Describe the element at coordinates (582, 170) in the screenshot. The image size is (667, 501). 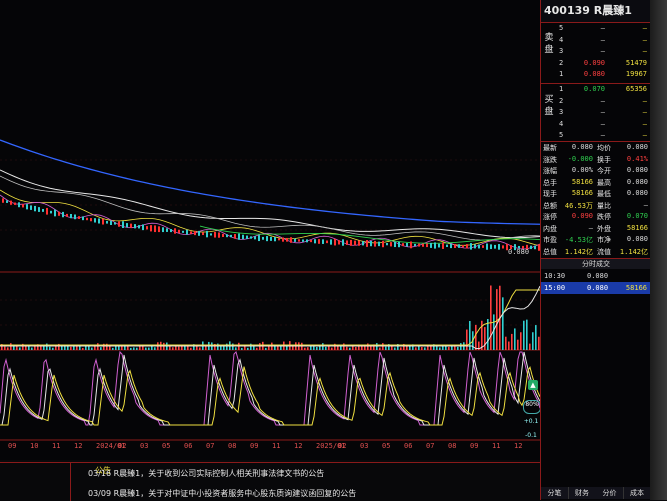
I see `stat-value: 0.00%` at that location.